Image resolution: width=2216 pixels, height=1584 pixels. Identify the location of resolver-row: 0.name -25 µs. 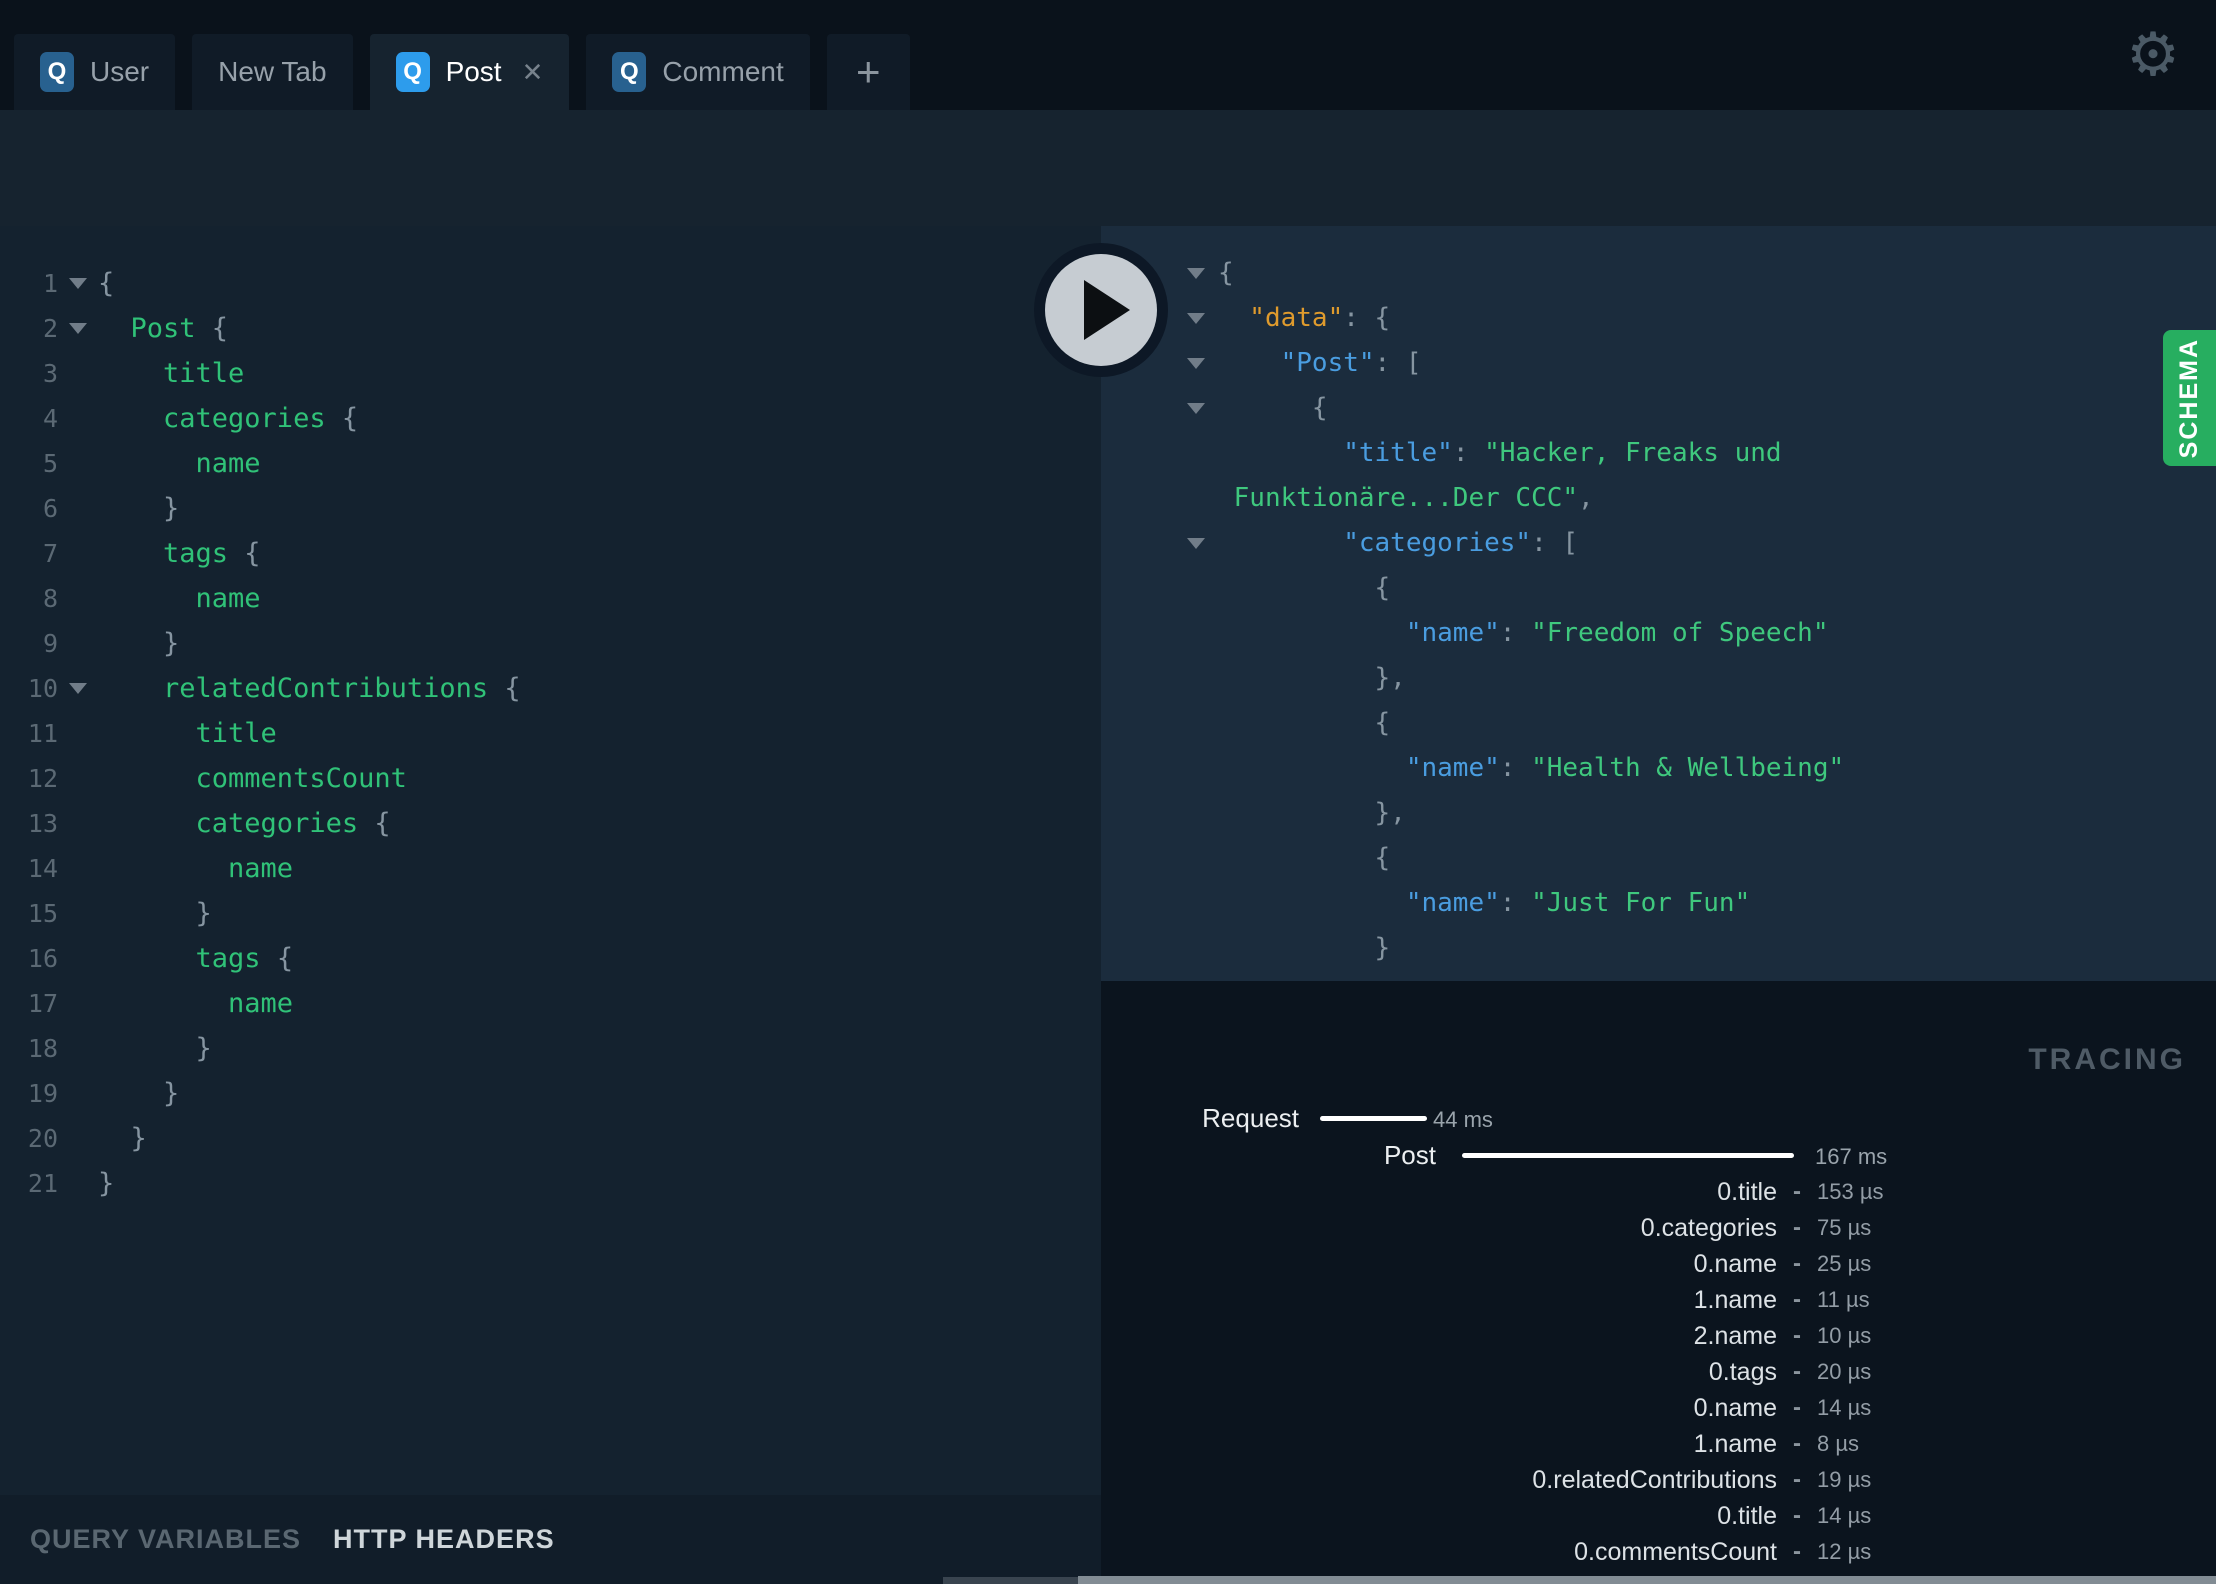
(1658, 1264).